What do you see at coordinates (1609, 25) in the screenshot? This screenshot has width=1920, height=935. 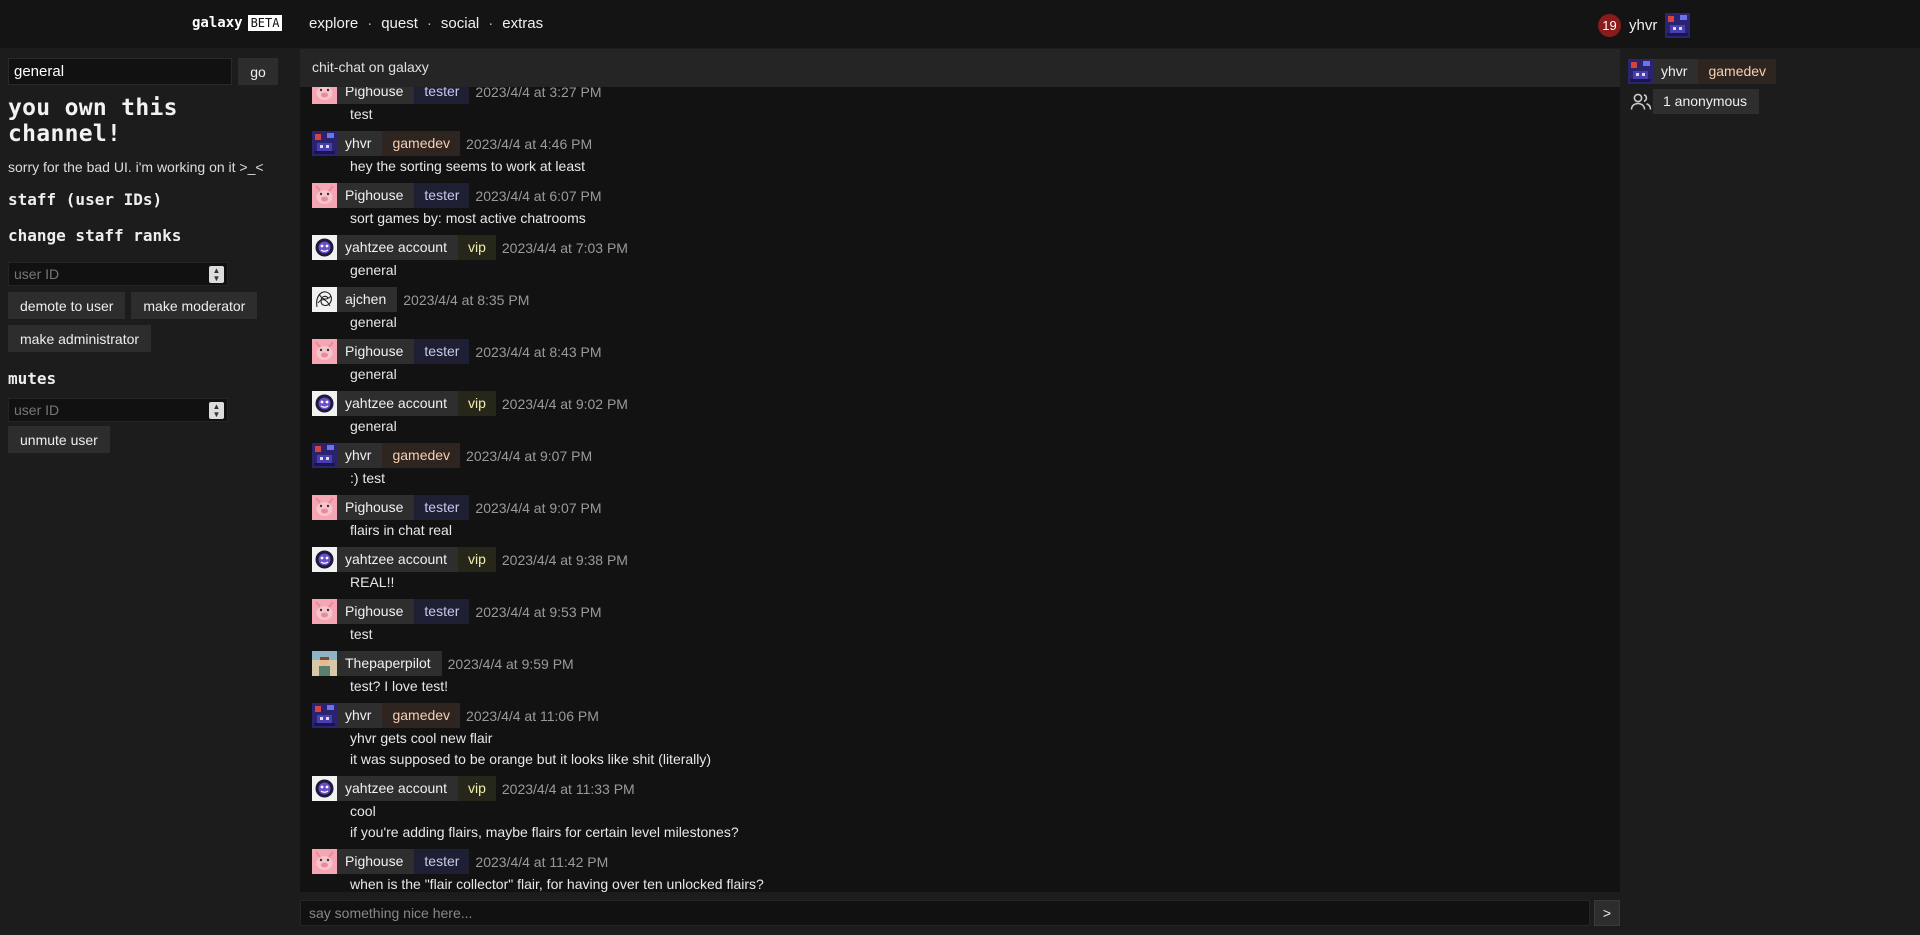 I see `notification-badge: 19` at bounding box center [1609, 25].